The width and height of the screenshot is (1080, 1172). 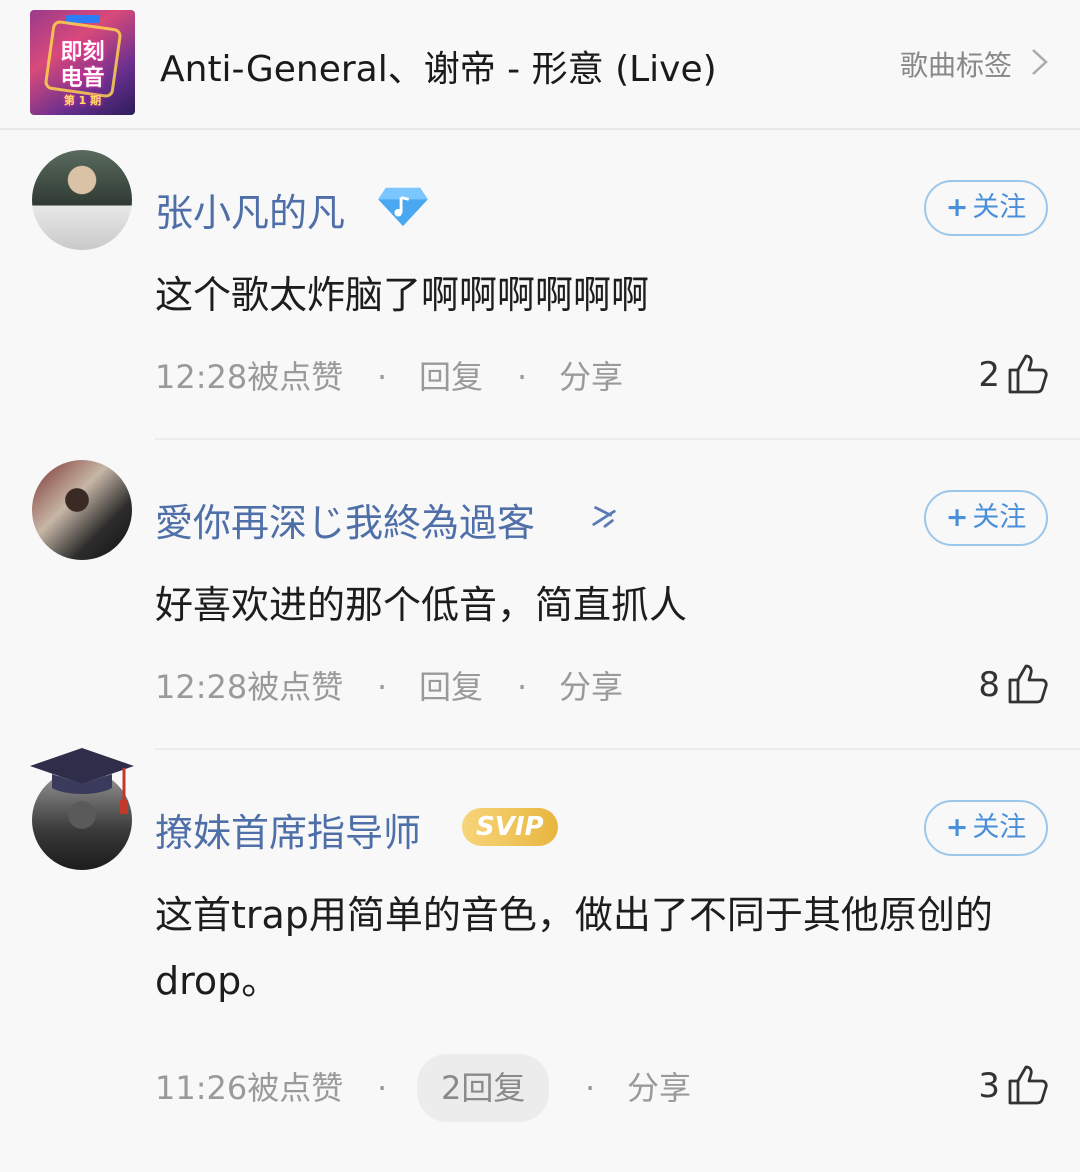 I want to click on comment-text: 这首trap用简单的音色，做出了不同于其他原创的drop。, so click(x=574, y=948).